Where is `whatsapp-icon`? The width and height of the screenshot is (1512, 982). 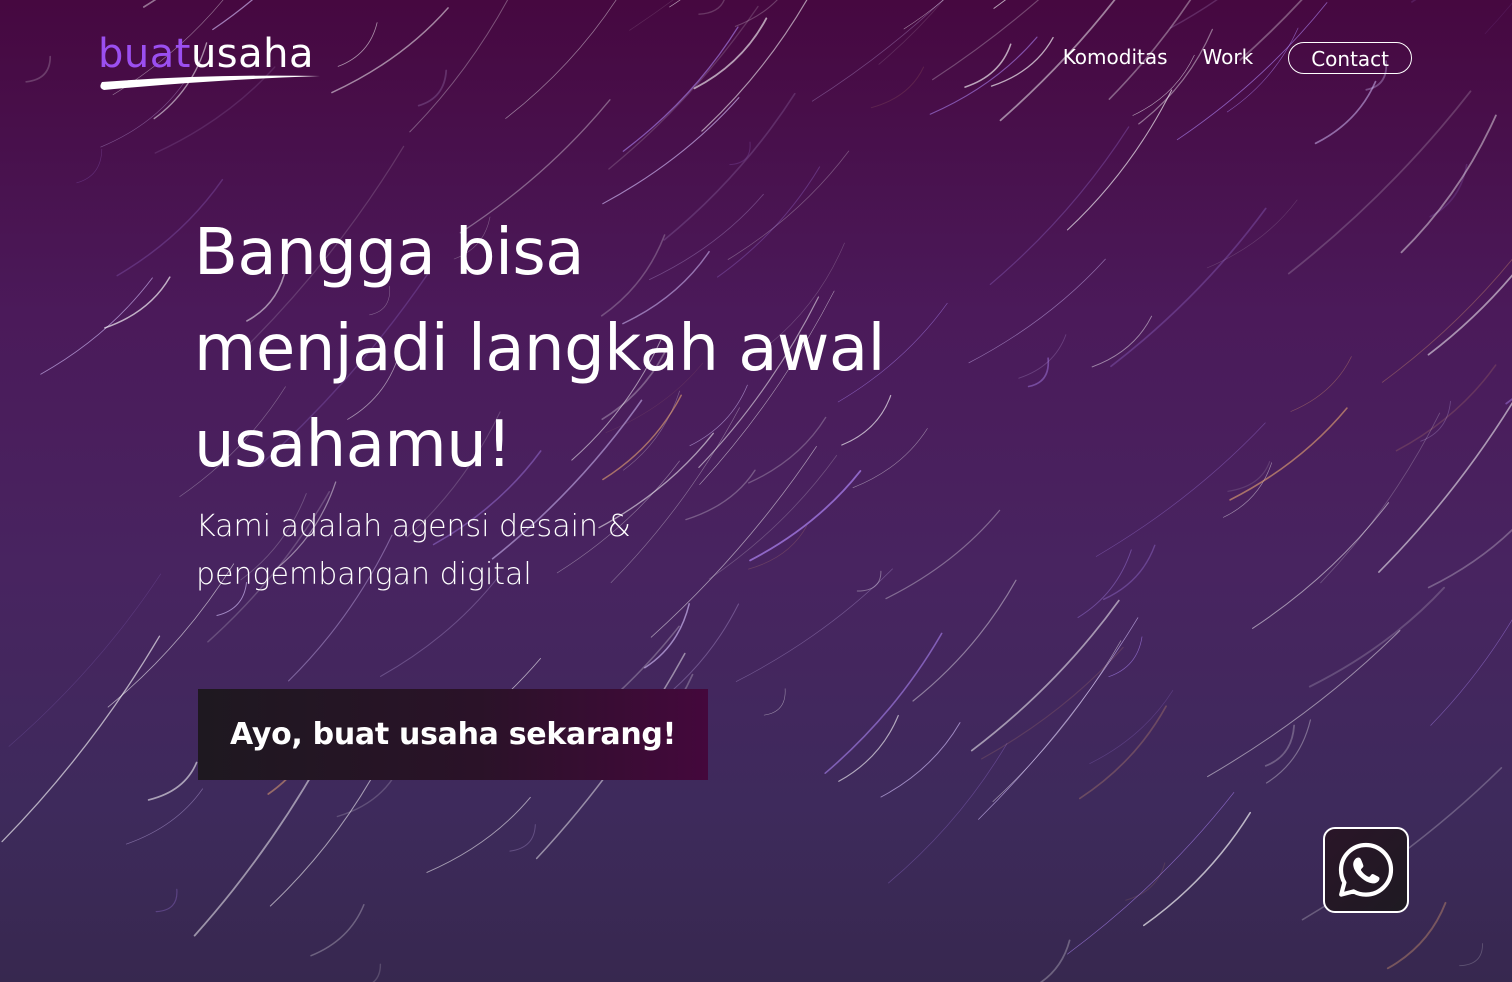
whatsapp-icon is located at coordinates (1366, 869).